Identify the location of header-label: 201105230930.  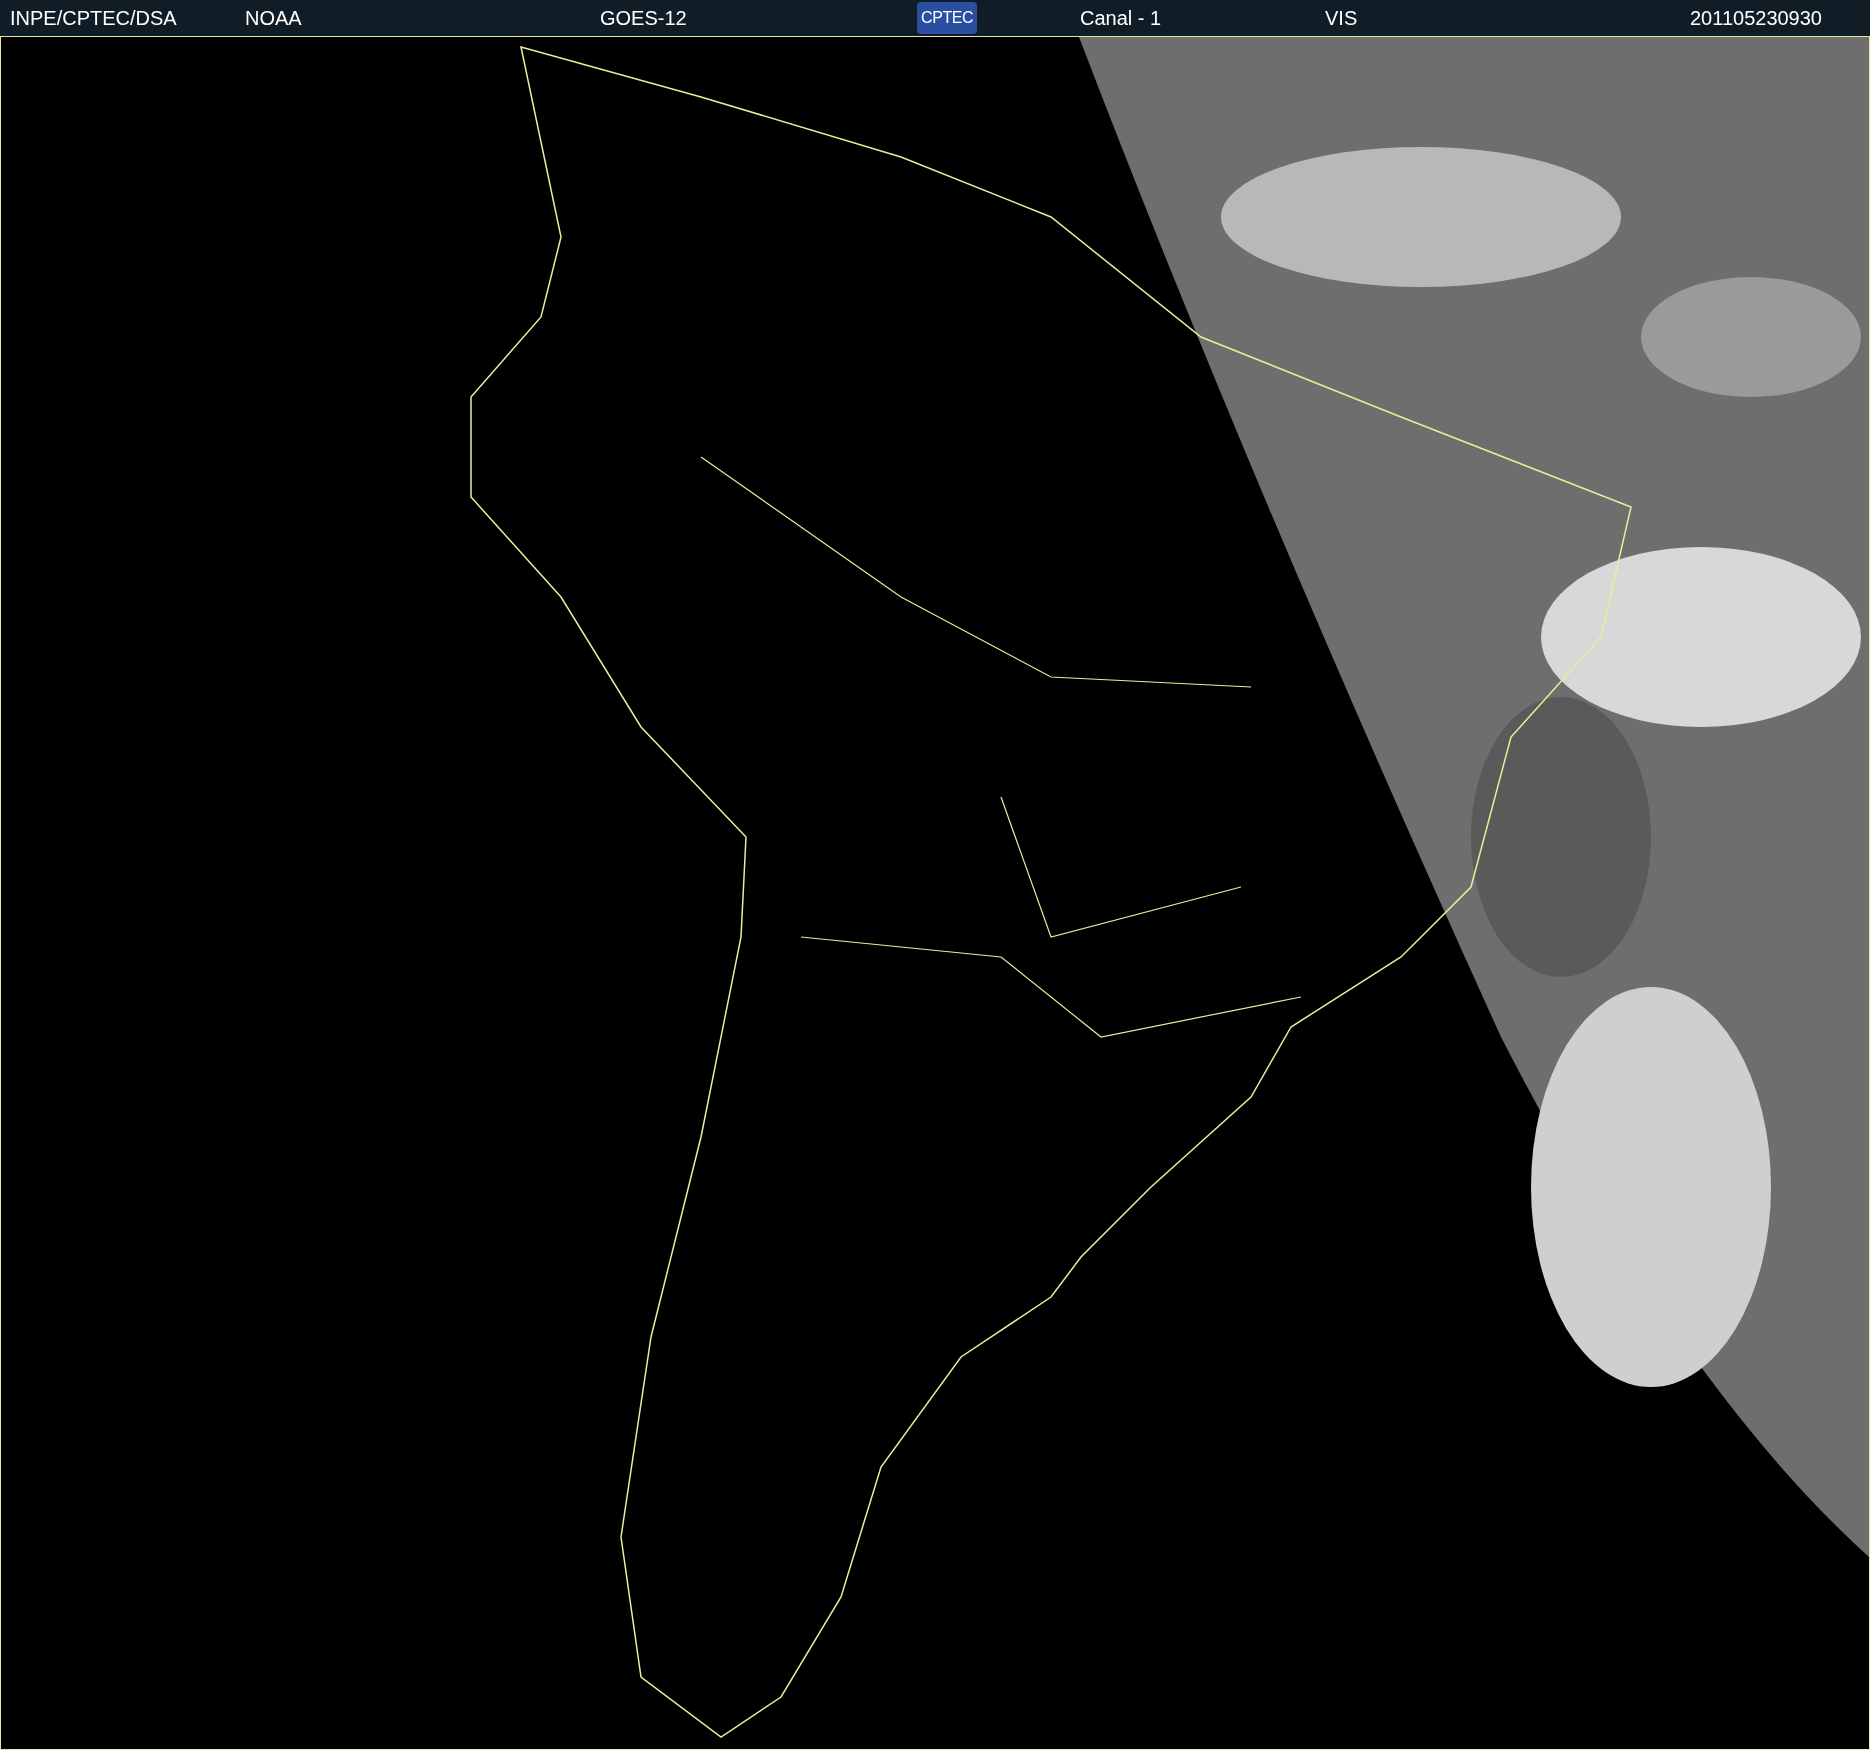
(1756, 18).